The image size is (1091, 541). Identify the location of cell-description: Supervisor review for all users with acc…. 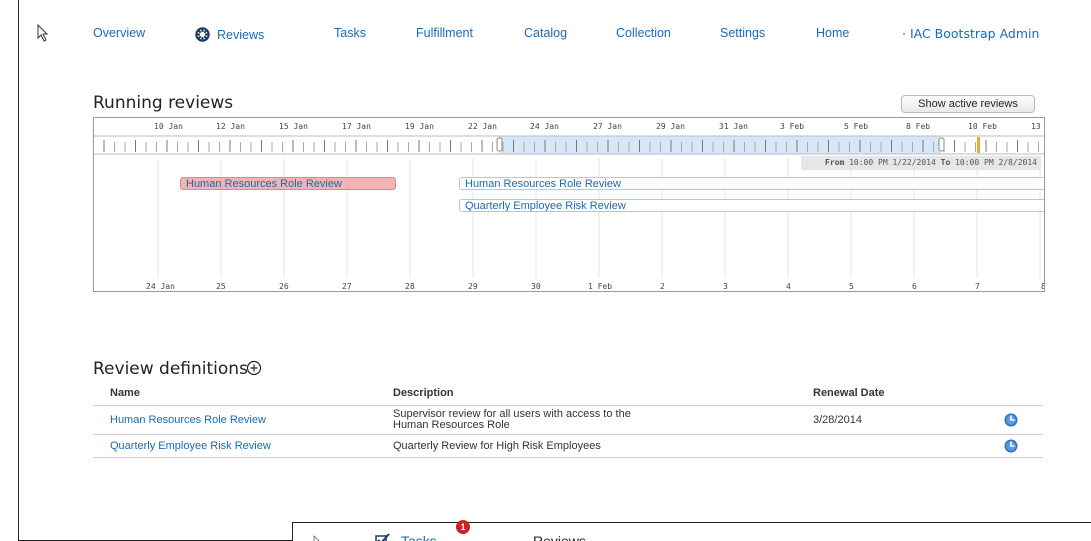
(603, 420).